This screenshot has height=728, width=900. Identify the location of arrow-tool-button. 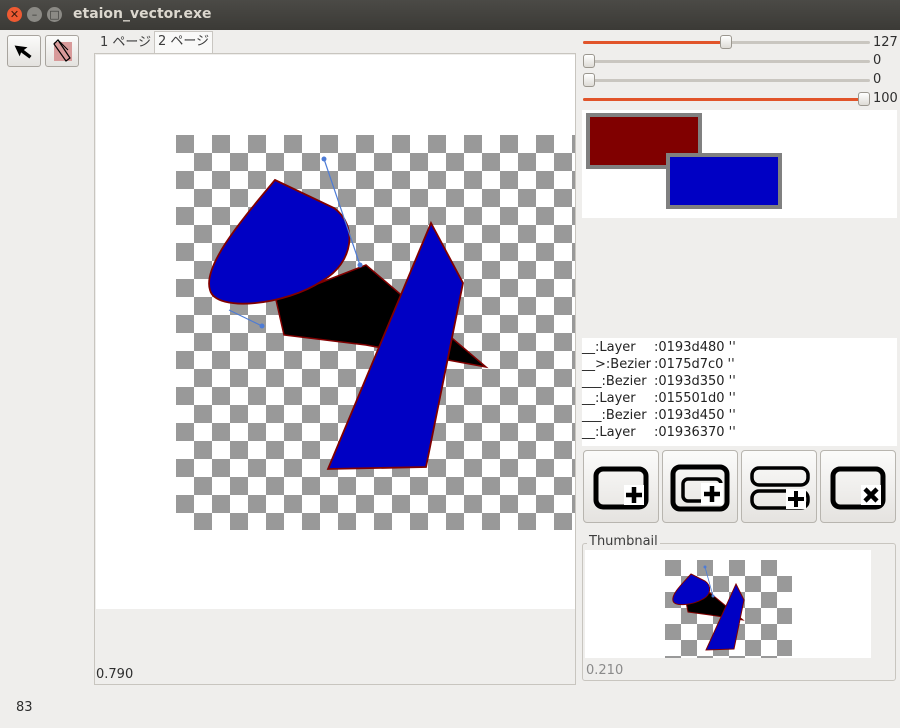
(24, 51).